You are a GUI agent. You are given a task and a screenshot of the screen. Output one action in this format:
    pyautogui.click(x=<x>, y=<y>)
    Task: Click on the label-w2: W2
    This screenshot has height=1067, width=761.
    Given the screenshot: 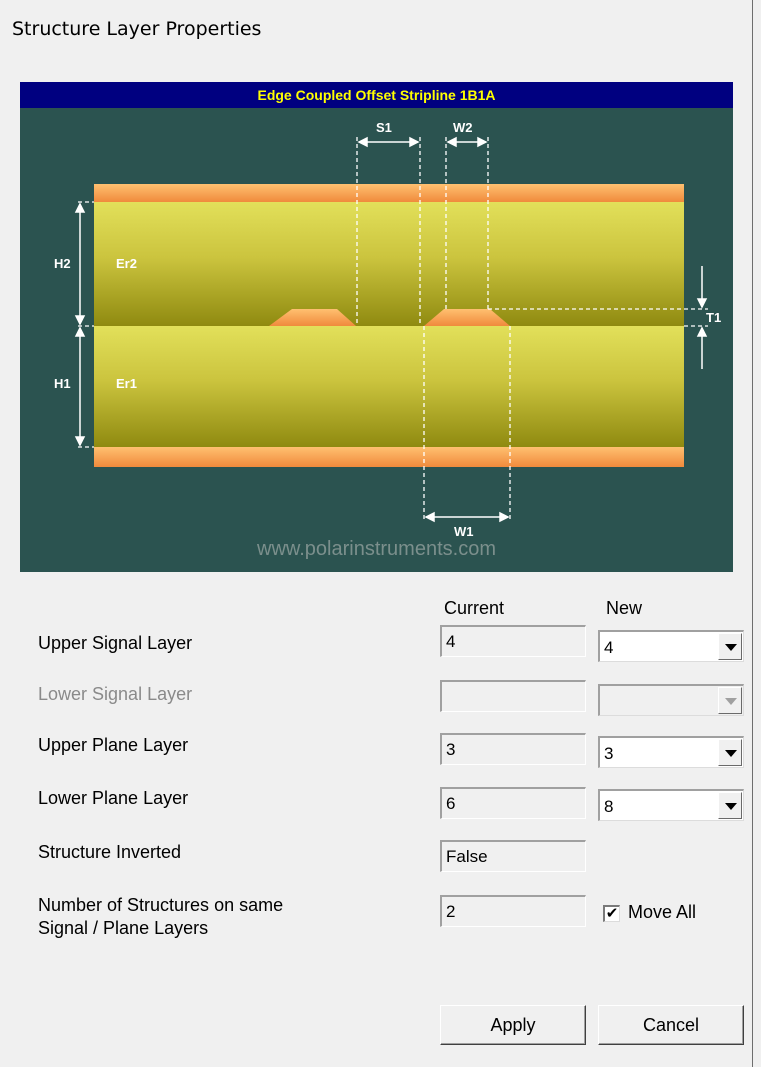 What is the action you would take?
    pyautogui.click(x=463, y=127)
    